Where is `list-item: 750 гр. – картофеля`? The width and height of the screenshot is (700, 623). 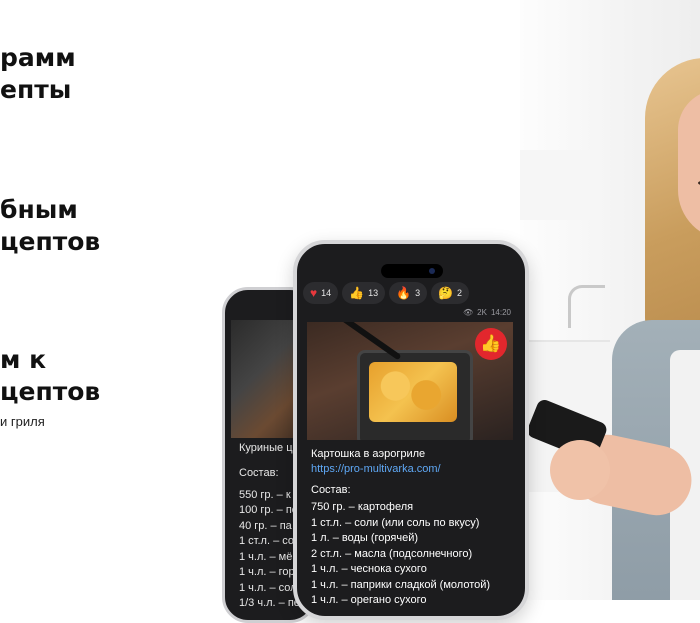
list-item: 750 гр. – картофеля is located at coordinates (362, 507).